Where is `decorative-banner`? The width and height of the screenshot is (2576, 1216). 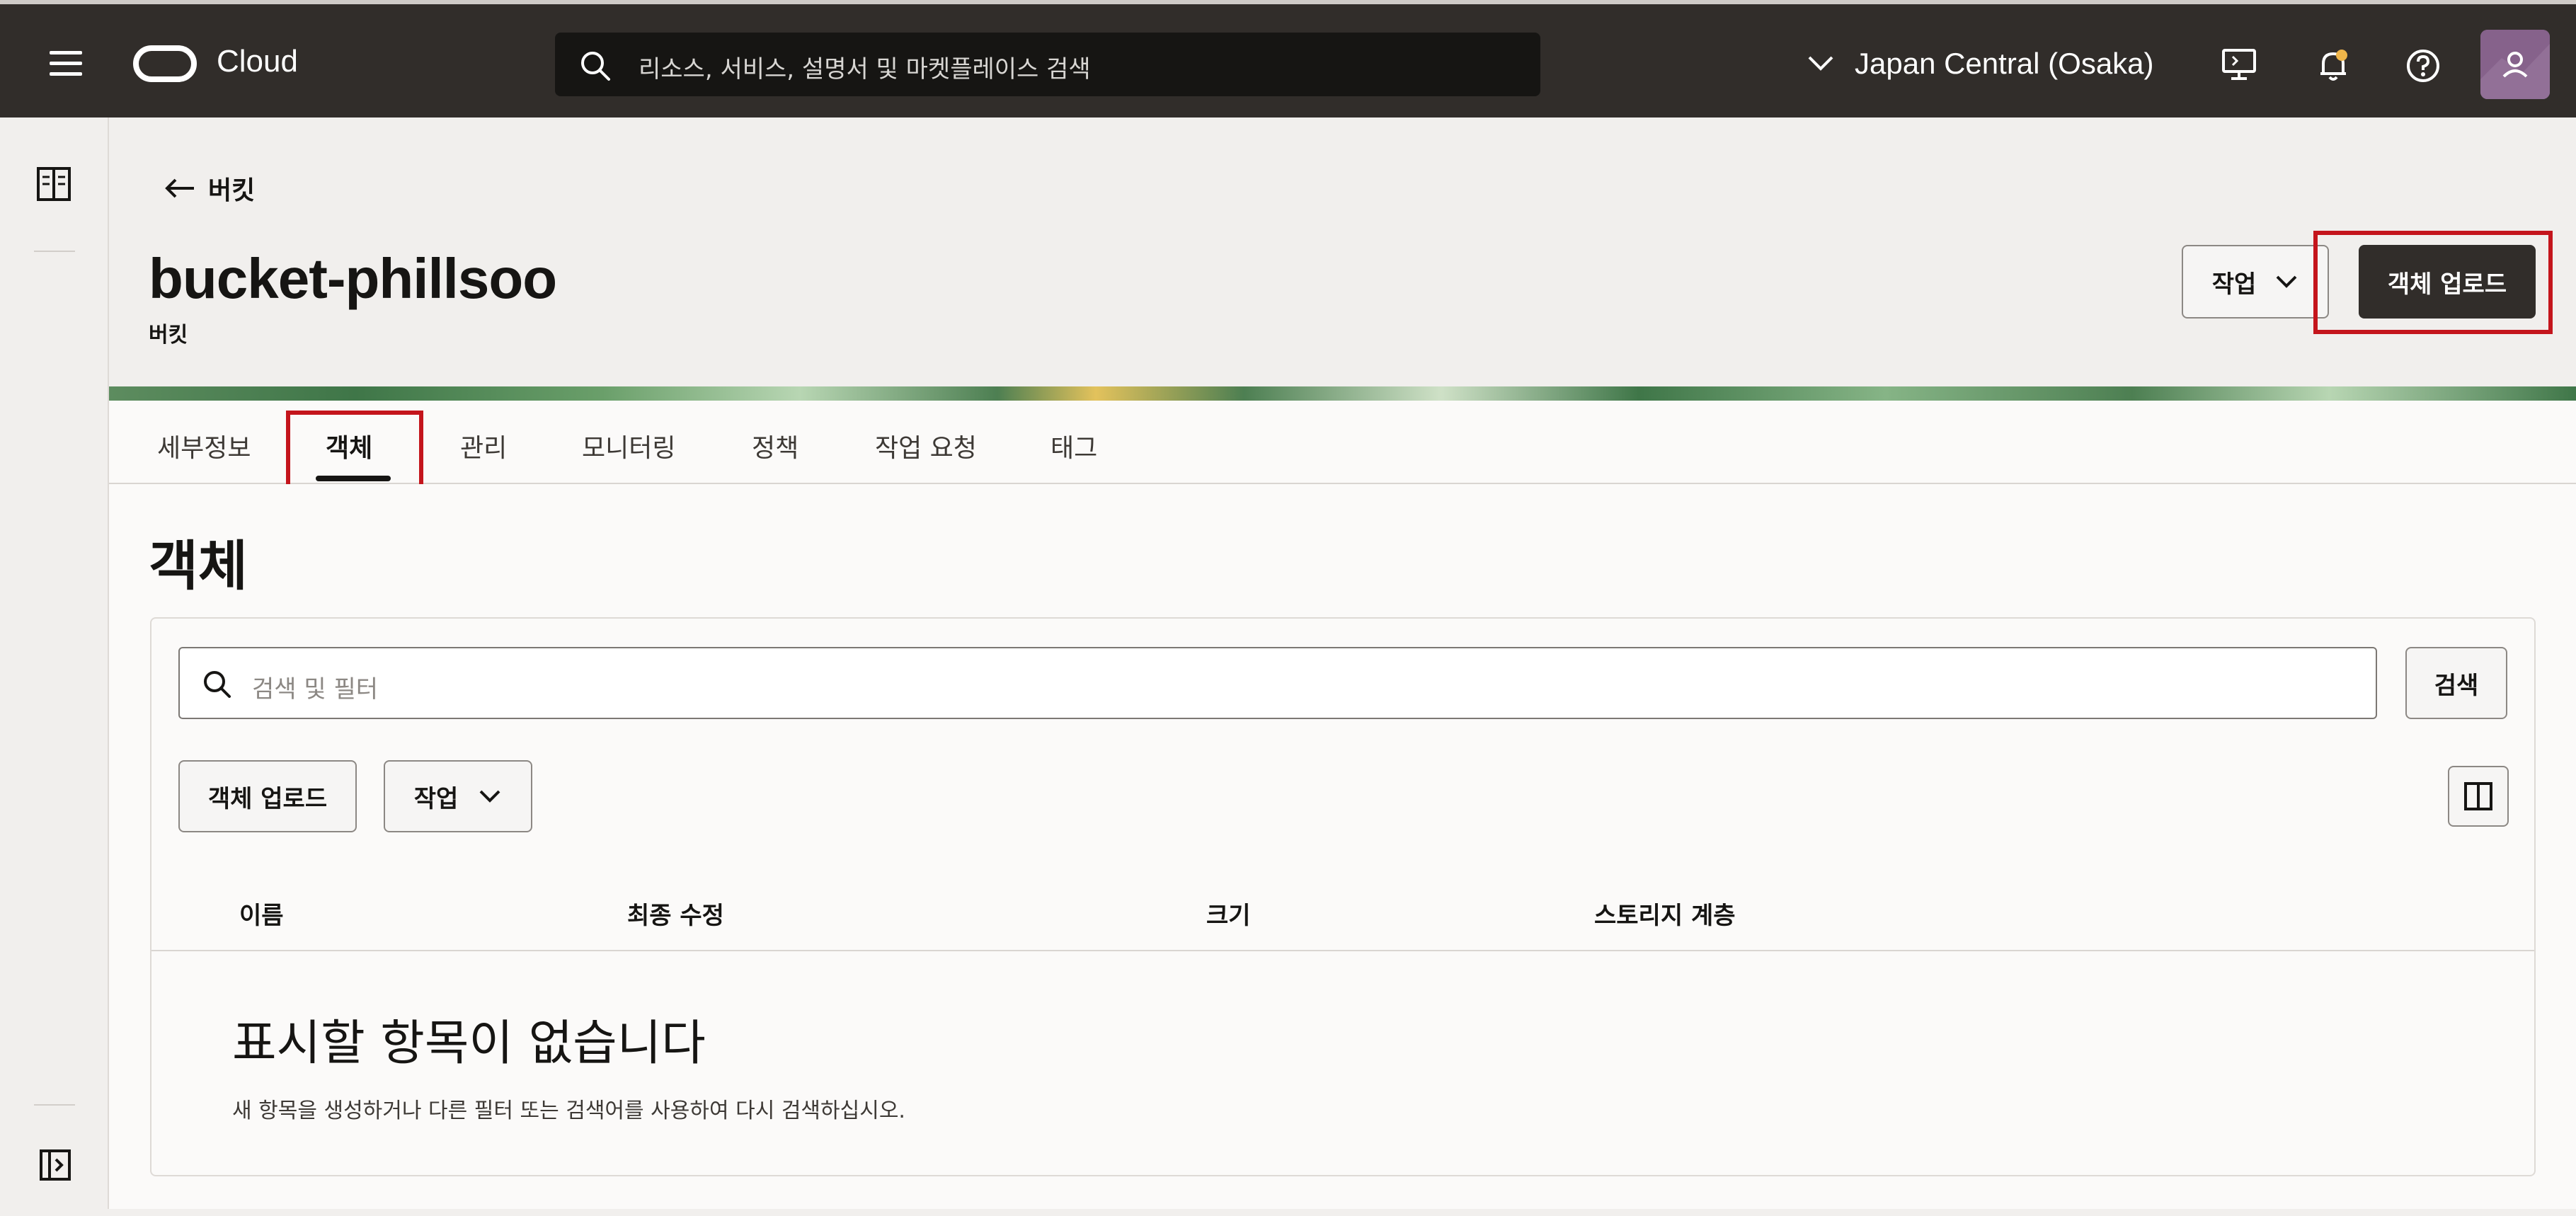
decorative-banner is located at coordinates (1342, 393).